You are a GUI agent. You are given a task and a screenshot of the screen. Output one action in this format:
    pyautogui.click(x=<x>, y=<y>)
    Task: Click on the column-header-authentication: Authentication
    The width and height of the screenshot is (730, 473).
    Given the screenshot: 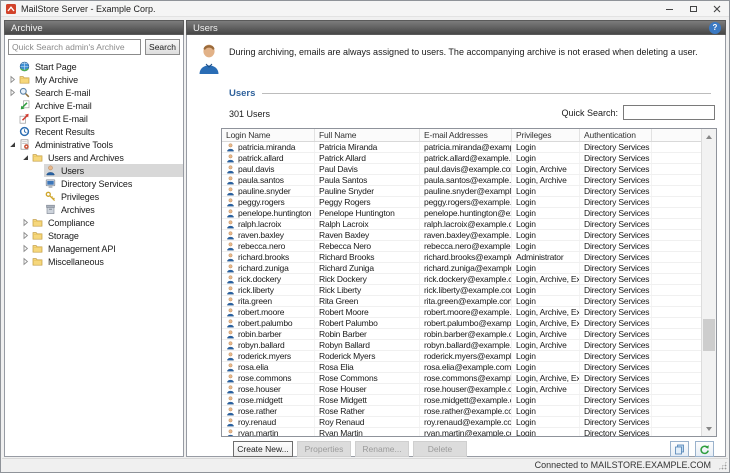 What is the action you would take?
    pyautogui.click(x=616, y=135)
    